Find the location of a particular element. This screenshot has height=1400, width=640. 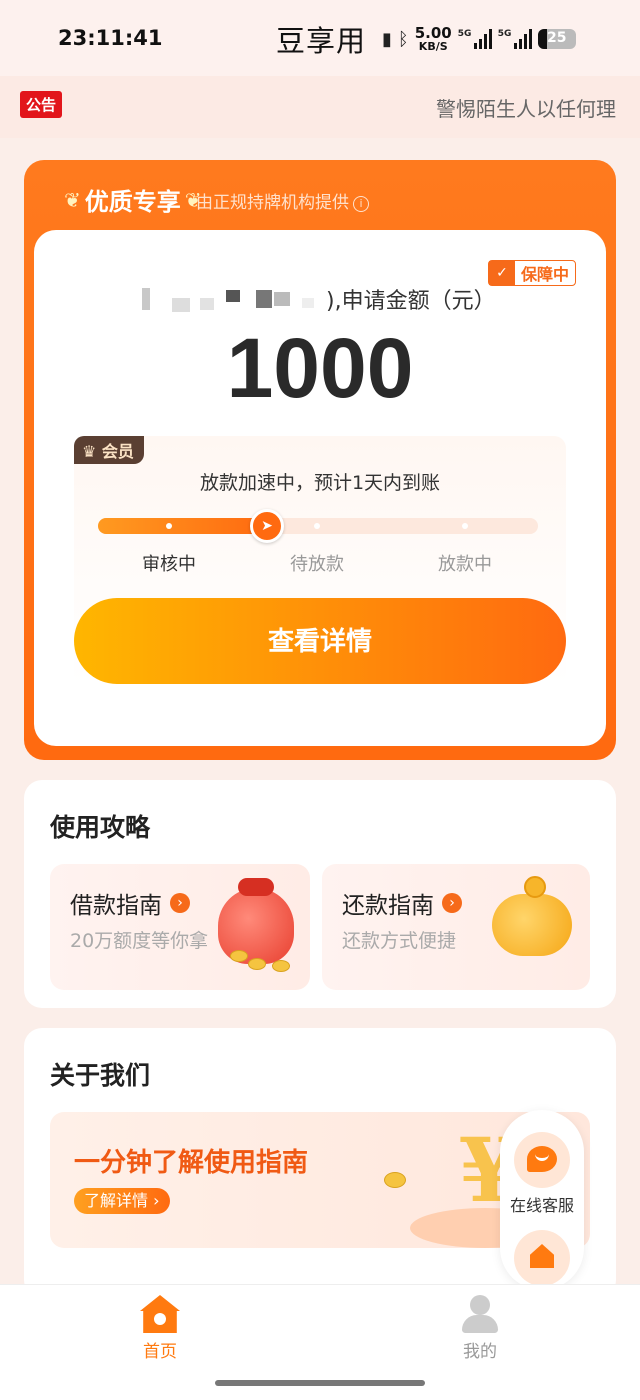

status-time: 23:11:41 is located at coordinates (110, 38).